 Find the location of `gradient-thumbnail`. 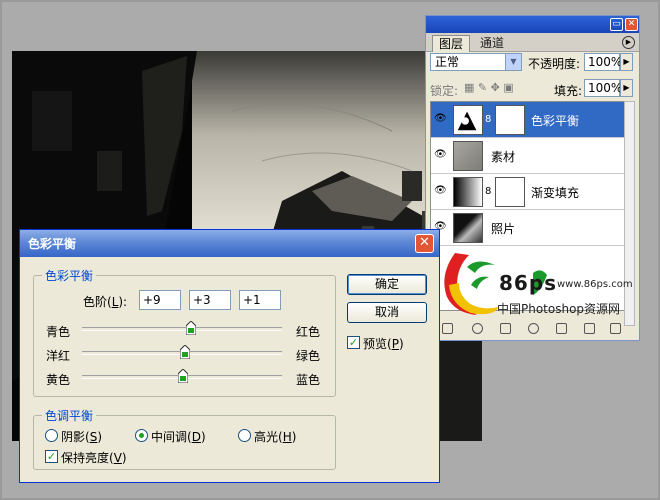

gradient-thumbnail is located at coordinates (468, 192).